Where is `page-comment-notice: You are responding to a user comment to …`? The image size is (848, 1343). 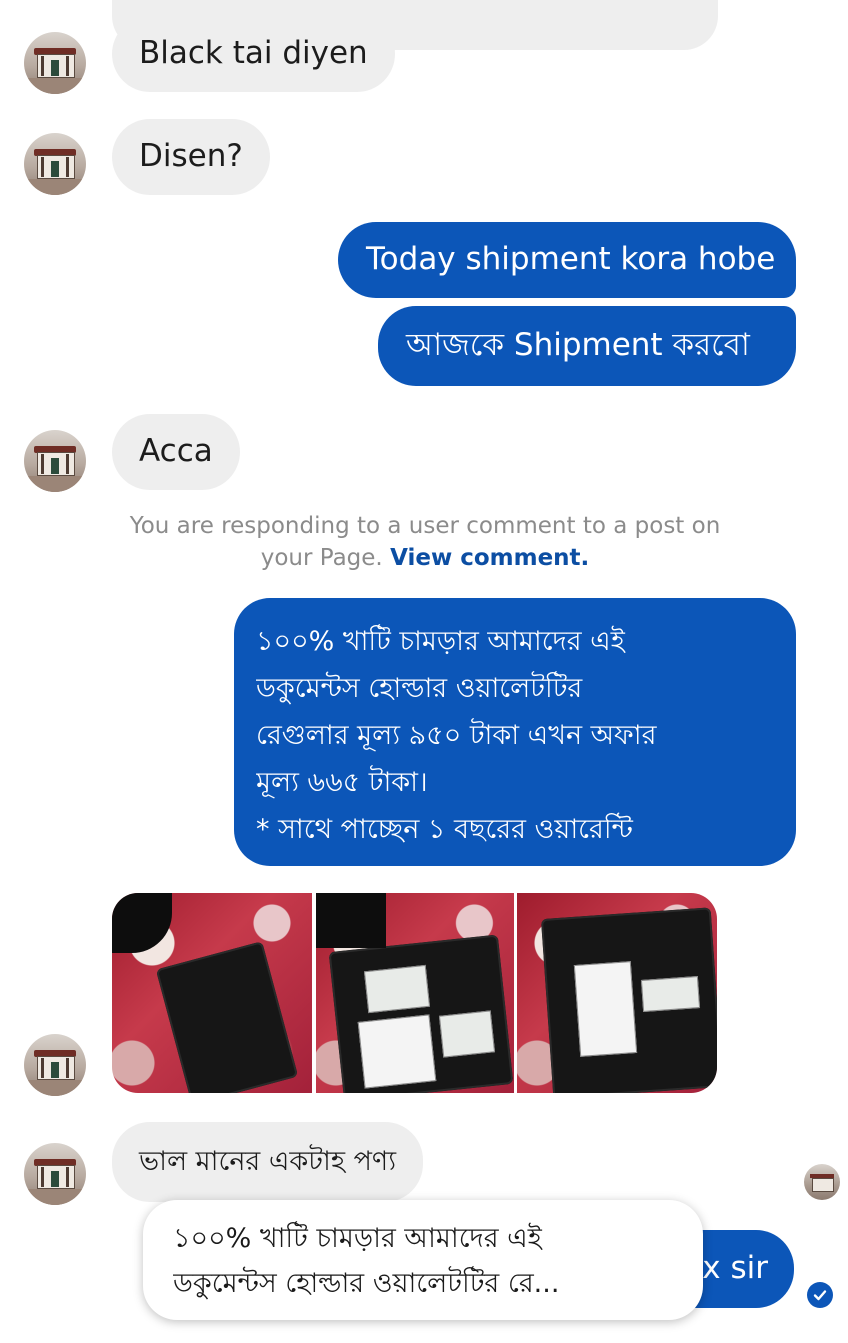
page-comment-notice: You are responding to a user comment to … is located at coordinates (425, 542).